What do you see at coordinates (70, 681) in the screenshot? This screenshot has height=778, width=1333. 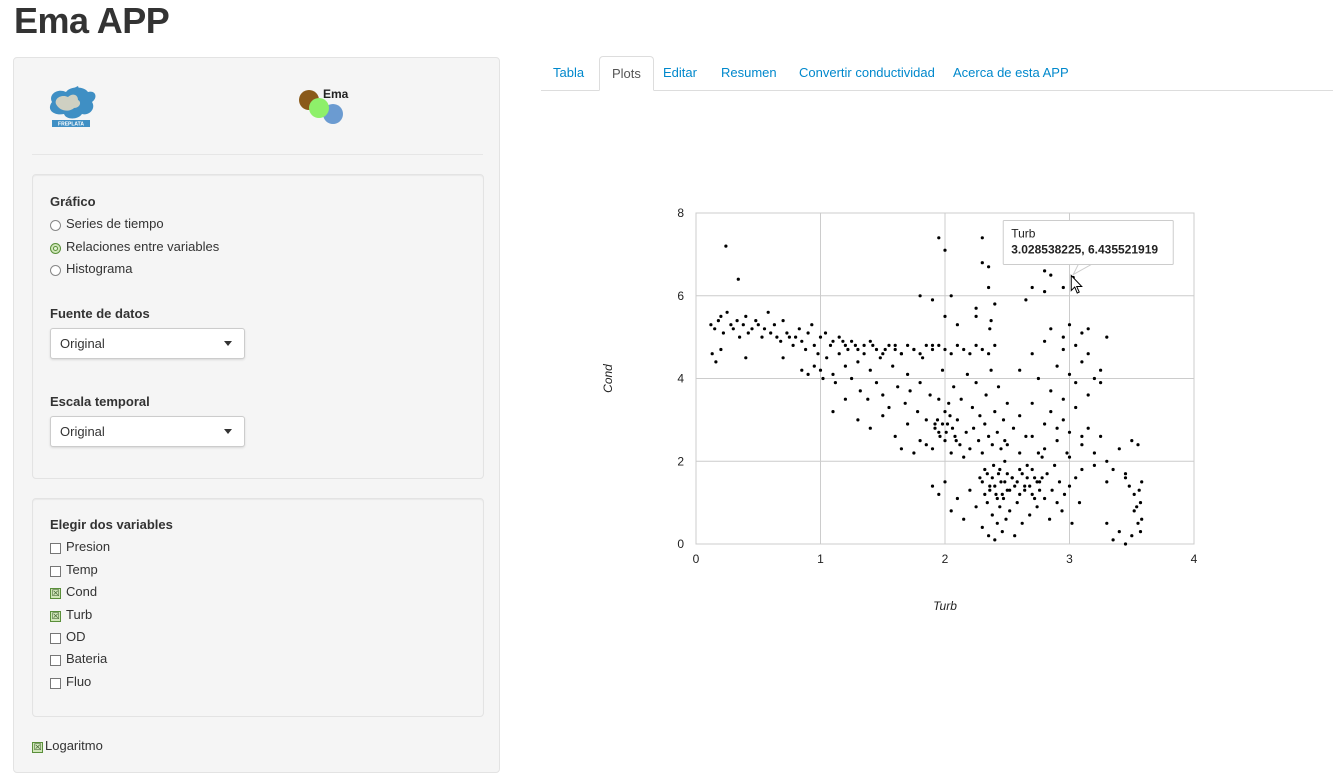 I see `checkbox-fluo: Fluo` at bounding box center [70, 681].